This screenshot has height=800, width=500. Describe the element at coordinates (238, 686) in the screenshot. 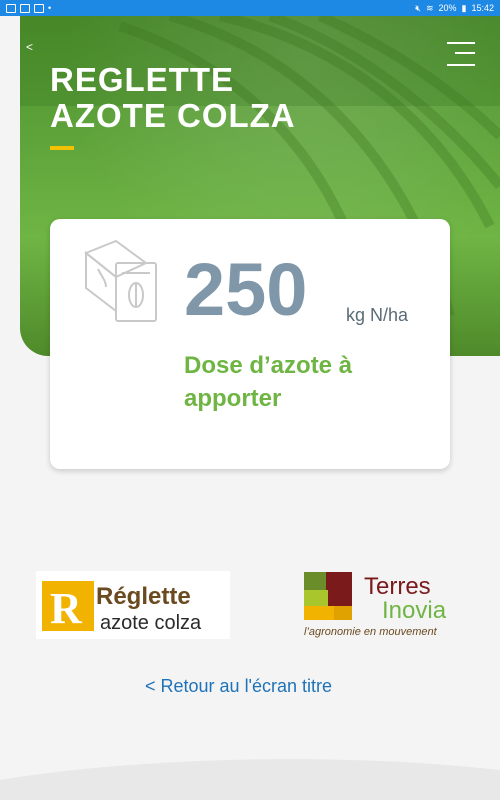

I see `back-to-title-link: < Retour au l'écran titre` at that location.